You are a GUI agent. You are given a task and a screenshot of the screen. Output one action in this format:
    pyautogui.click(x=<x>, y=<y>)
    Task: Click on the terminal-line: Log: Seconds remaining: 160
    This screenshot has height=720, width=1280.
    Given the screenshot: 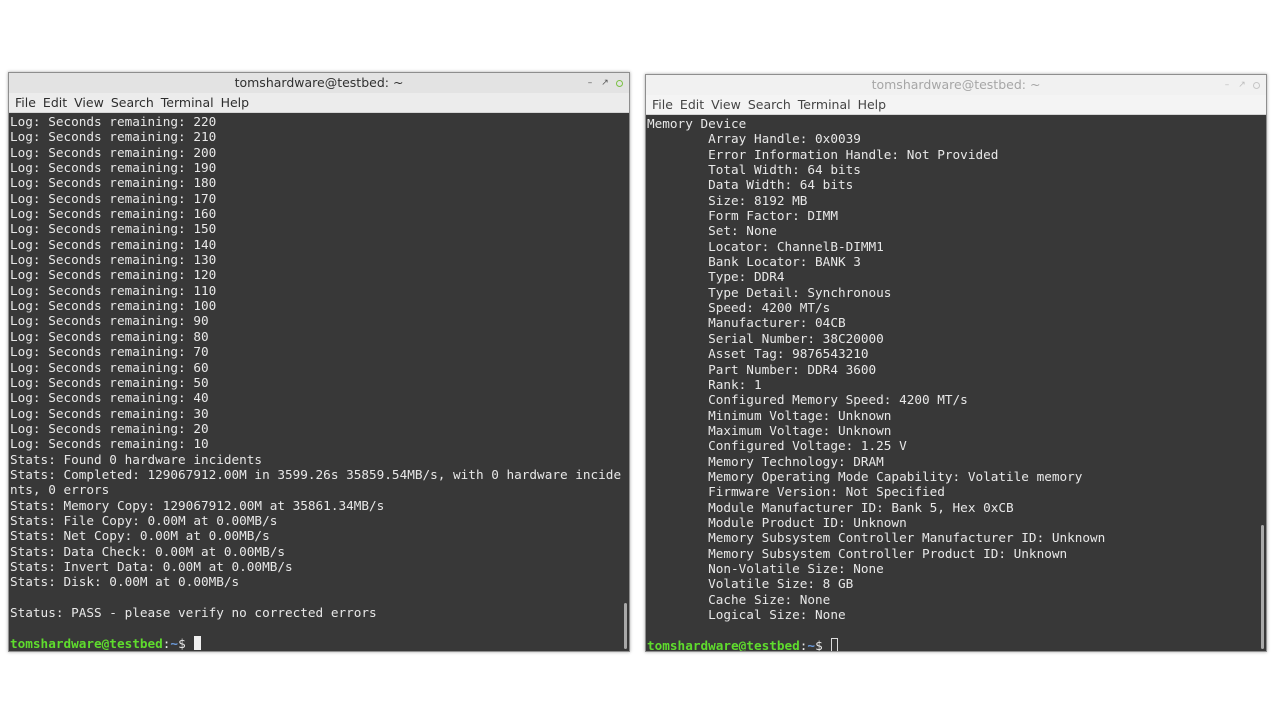 What is the action you would take?
    pyautogui.click(x=113, y=214)
    